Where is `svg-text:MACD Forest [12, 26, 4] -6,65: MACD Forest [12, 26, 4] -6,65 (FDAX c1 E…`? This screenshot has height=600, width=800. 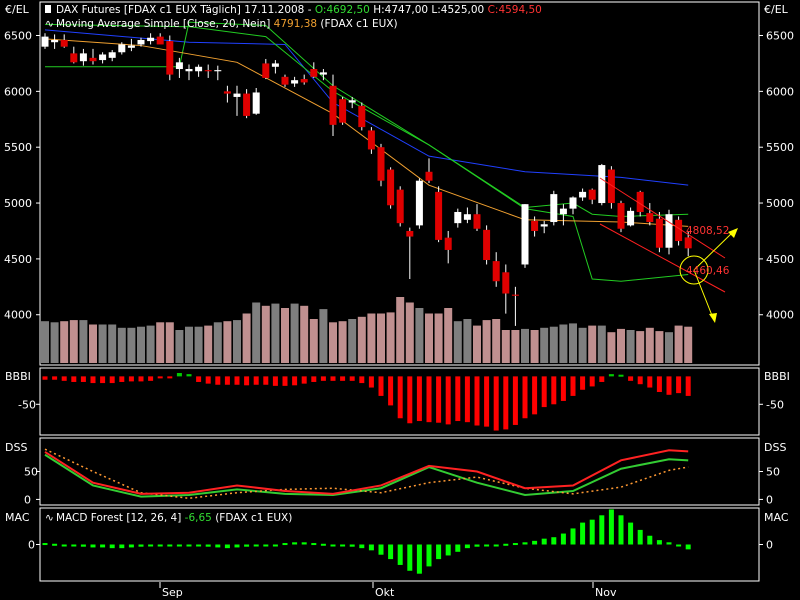
svg-text:MACD Forest [12, 26, 4] -6,65: MACD Forest [12, 26, 4] -6,65 (FDAX c1 E… is located at coordinates (174, 518).